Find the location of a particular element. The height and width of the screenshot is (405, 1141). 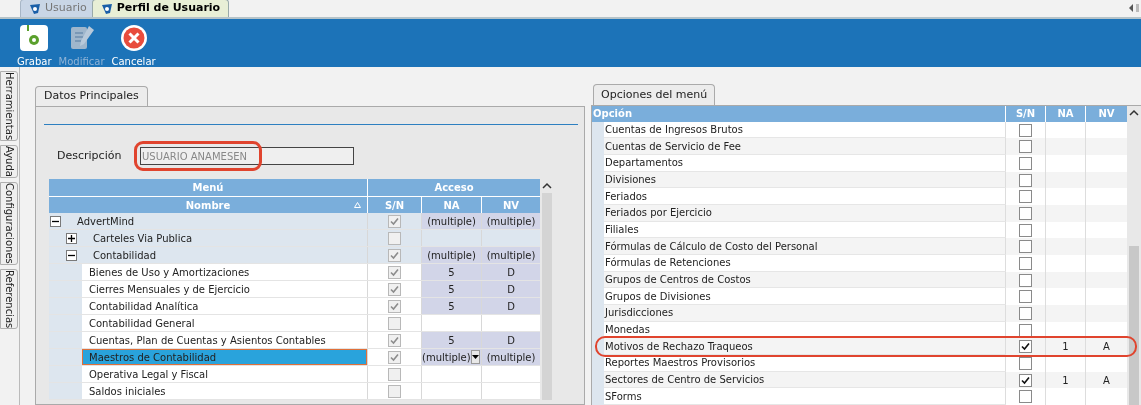

tree-item: Cuentas, Plan de Cuentas y Asientos Contables is located at coordinates (224, 340).